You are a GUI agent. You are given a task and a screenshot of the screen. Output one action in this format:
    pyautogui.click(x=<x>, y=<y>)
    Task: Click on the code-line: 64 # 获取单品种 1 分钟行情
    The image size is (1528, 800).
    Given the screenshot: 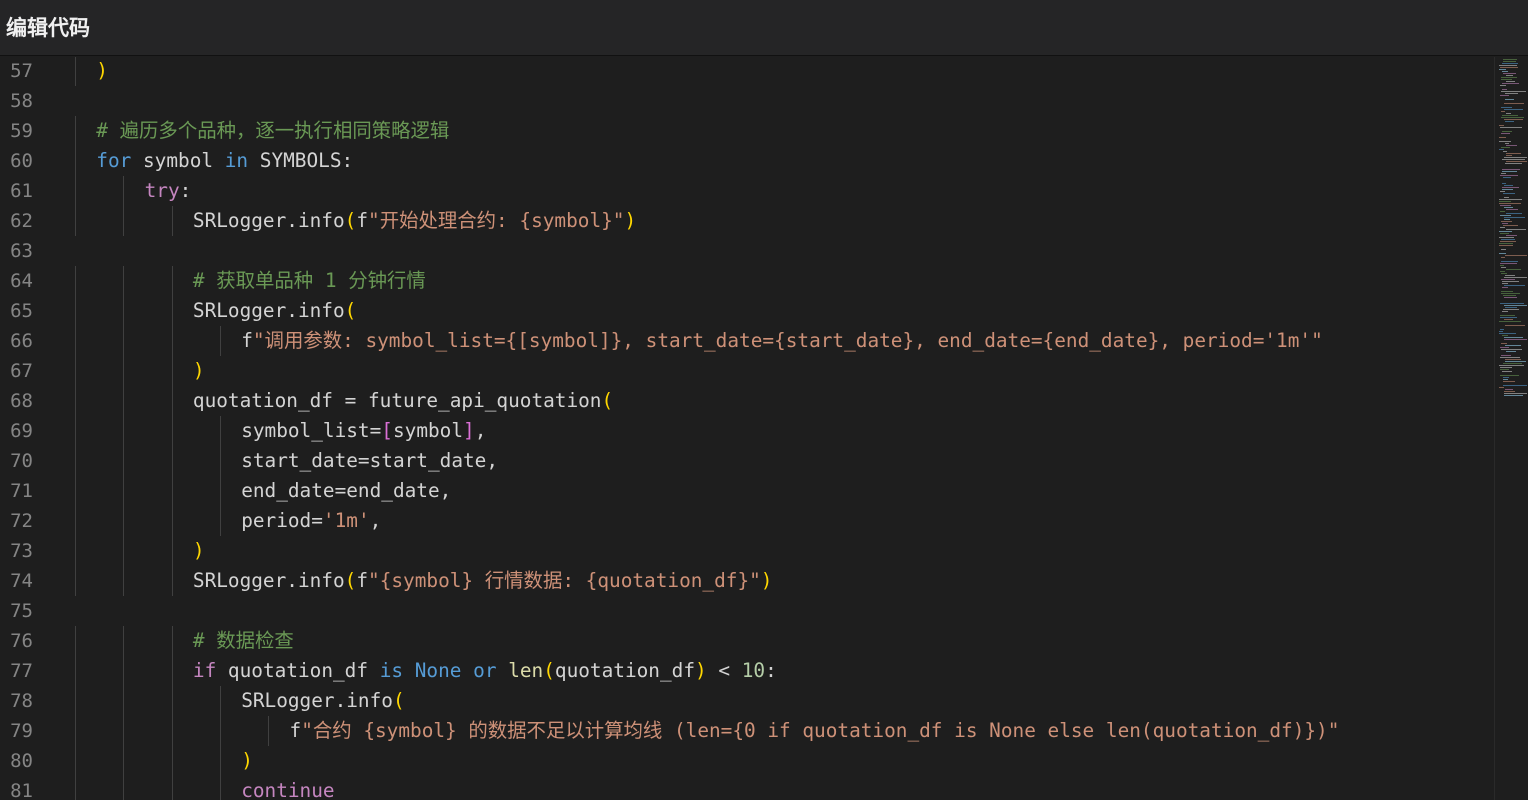 What is the action you would take?
    pyautogui.click(x=747, y=281)
    